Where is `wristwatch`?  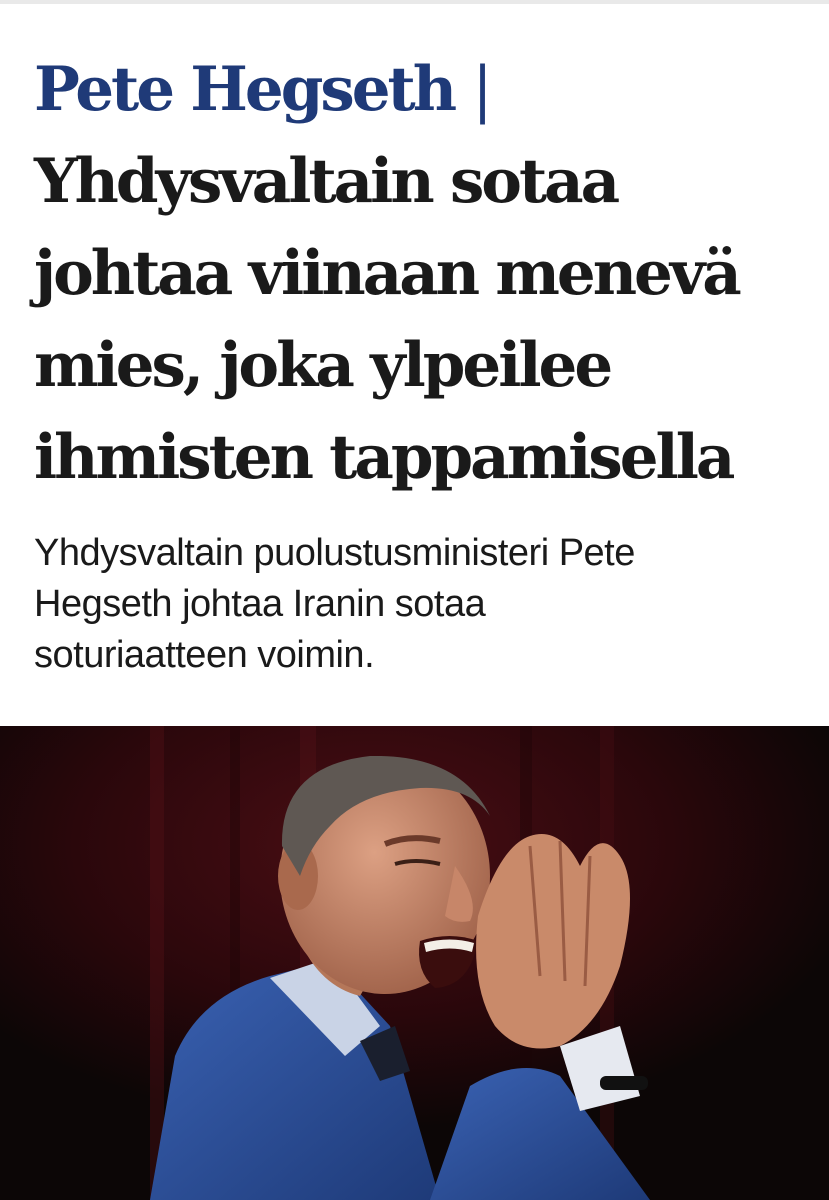
wristwatch is located at coordinates (624, 1083).